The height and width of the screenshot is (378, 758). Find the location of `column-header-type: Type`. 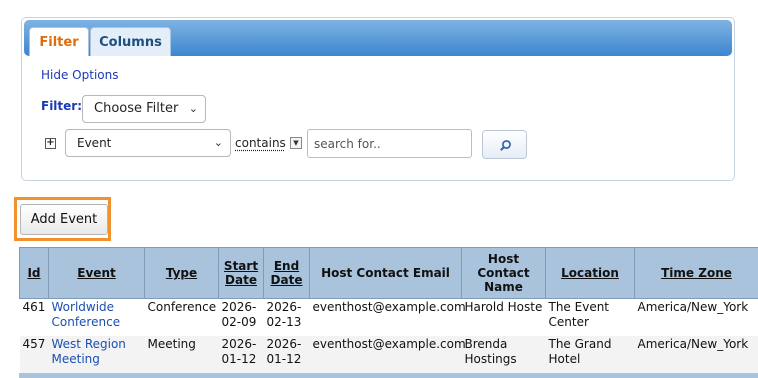

column-header-type: Type is located at coordinates (181, 273).